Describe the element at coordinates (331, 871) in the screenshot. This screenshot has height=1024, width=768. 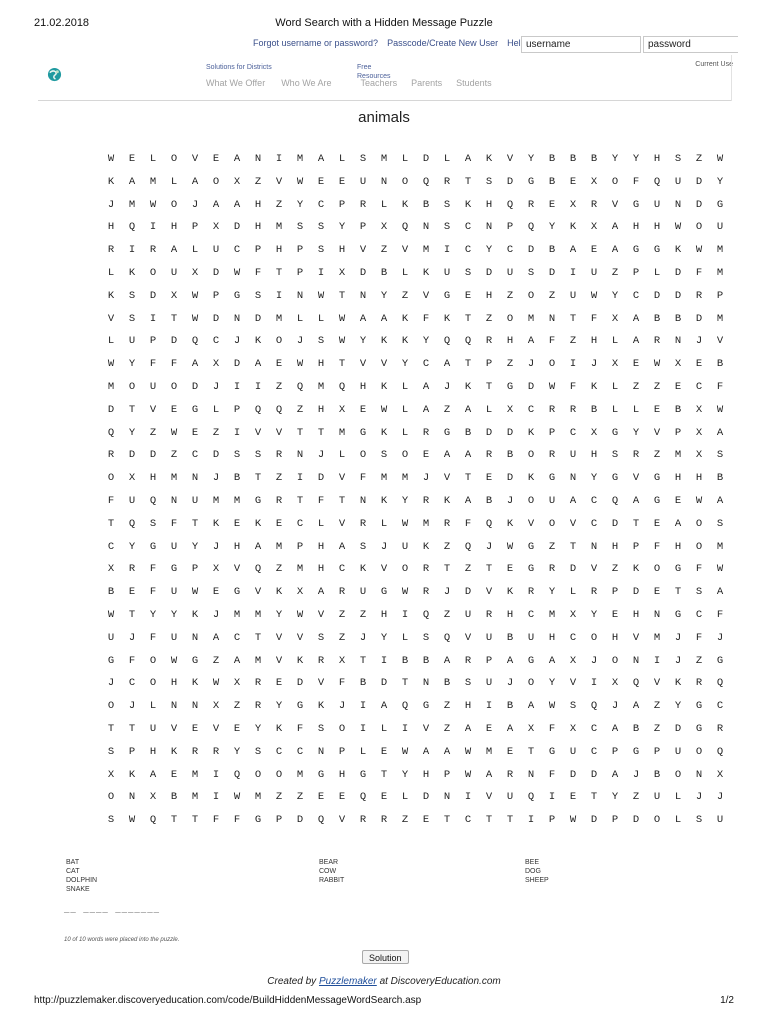
I see `word-list-column-2: BEAR COW RABBIT` at that location.